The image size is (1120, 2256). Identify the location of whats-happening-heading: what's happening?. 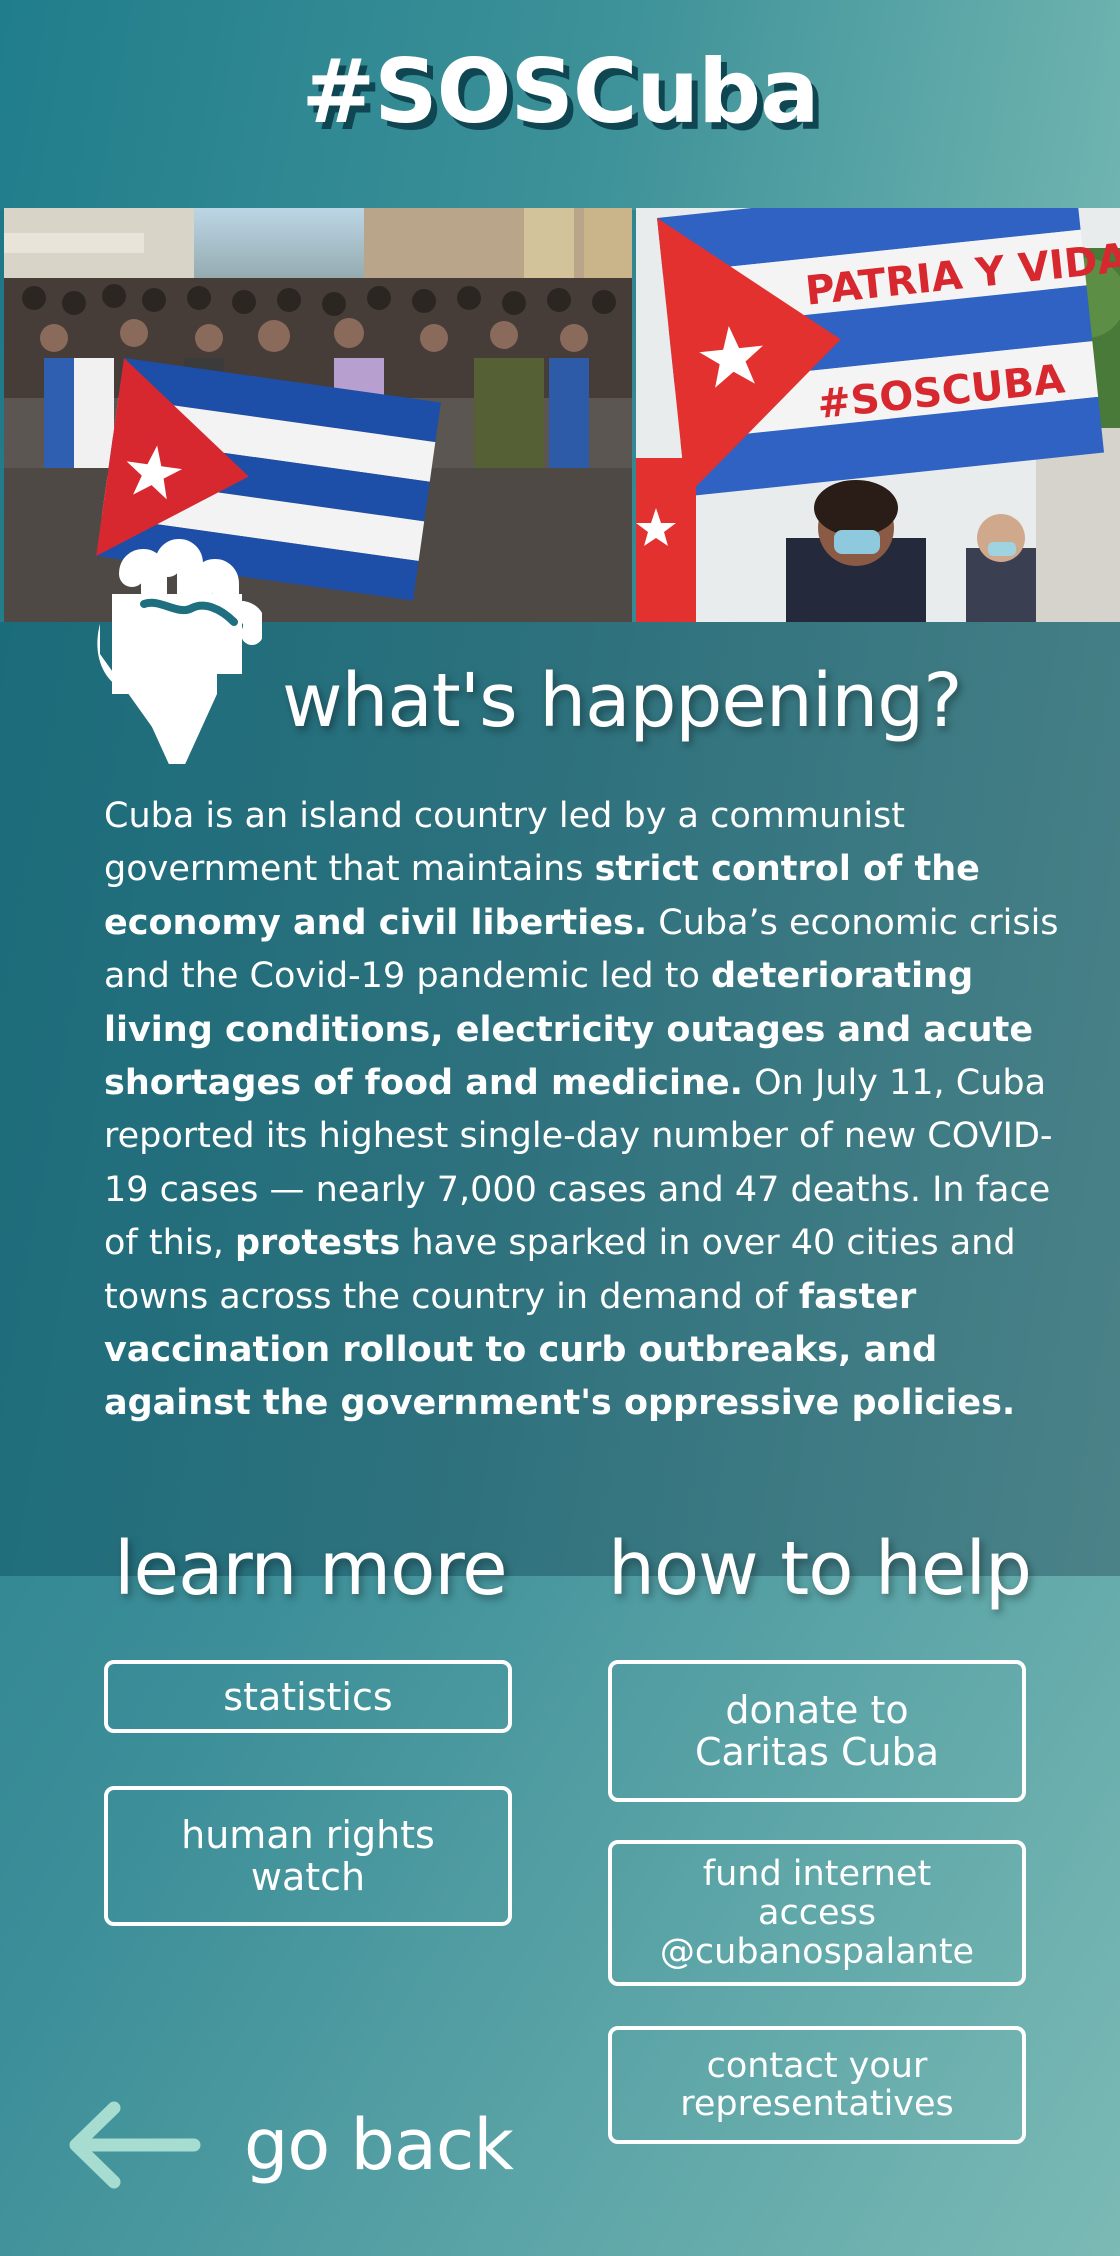
(622, 701).